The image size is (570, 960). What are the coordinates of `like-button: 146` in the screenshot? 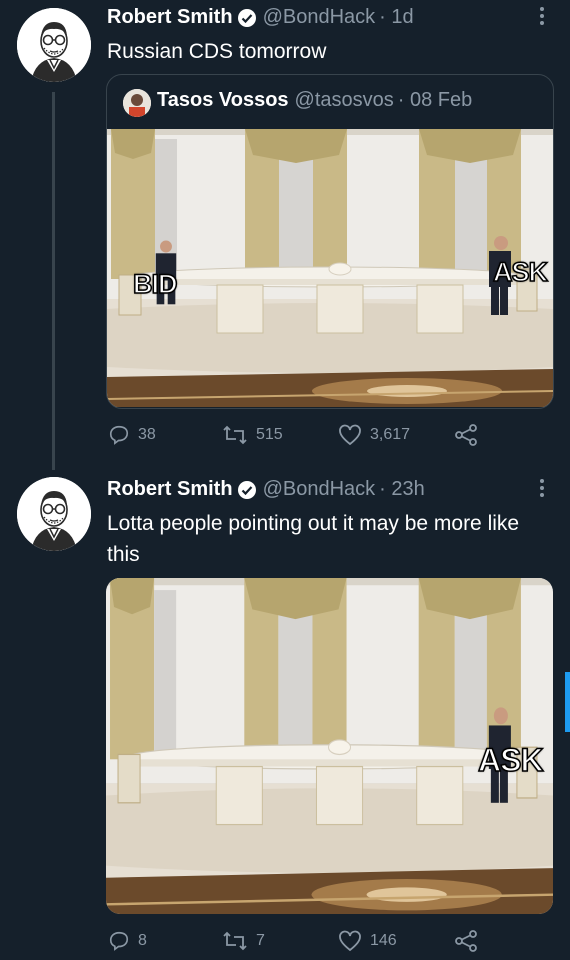 It's located at (367, 941).